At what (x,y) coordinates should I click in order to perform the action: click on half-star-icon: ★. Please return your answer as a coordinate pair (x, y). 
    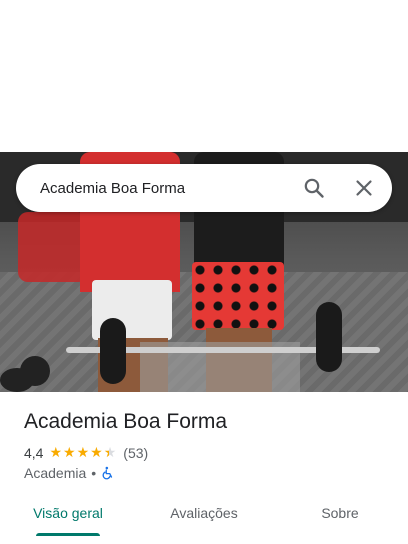
    Looking at the image, I should click on (110, 452).